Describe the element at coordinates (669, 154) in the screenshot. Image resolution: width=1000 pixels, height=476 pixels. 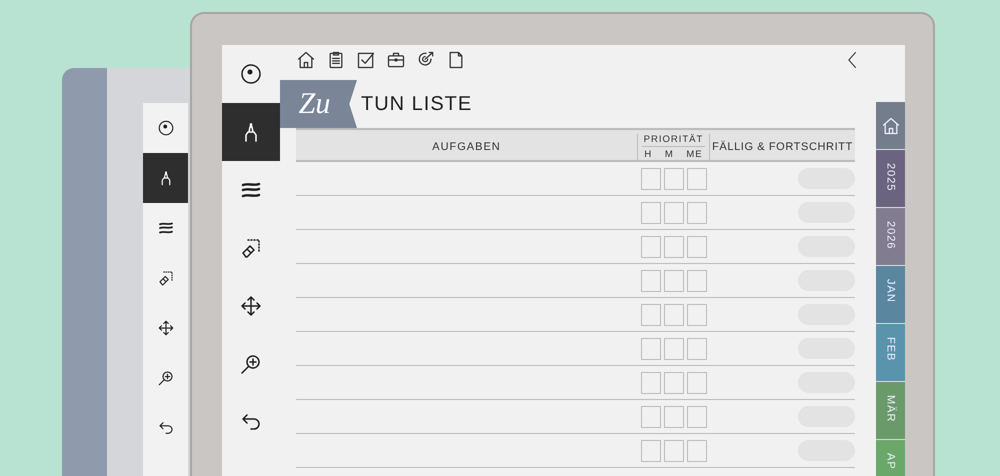
I see `column-header: M` at that location.